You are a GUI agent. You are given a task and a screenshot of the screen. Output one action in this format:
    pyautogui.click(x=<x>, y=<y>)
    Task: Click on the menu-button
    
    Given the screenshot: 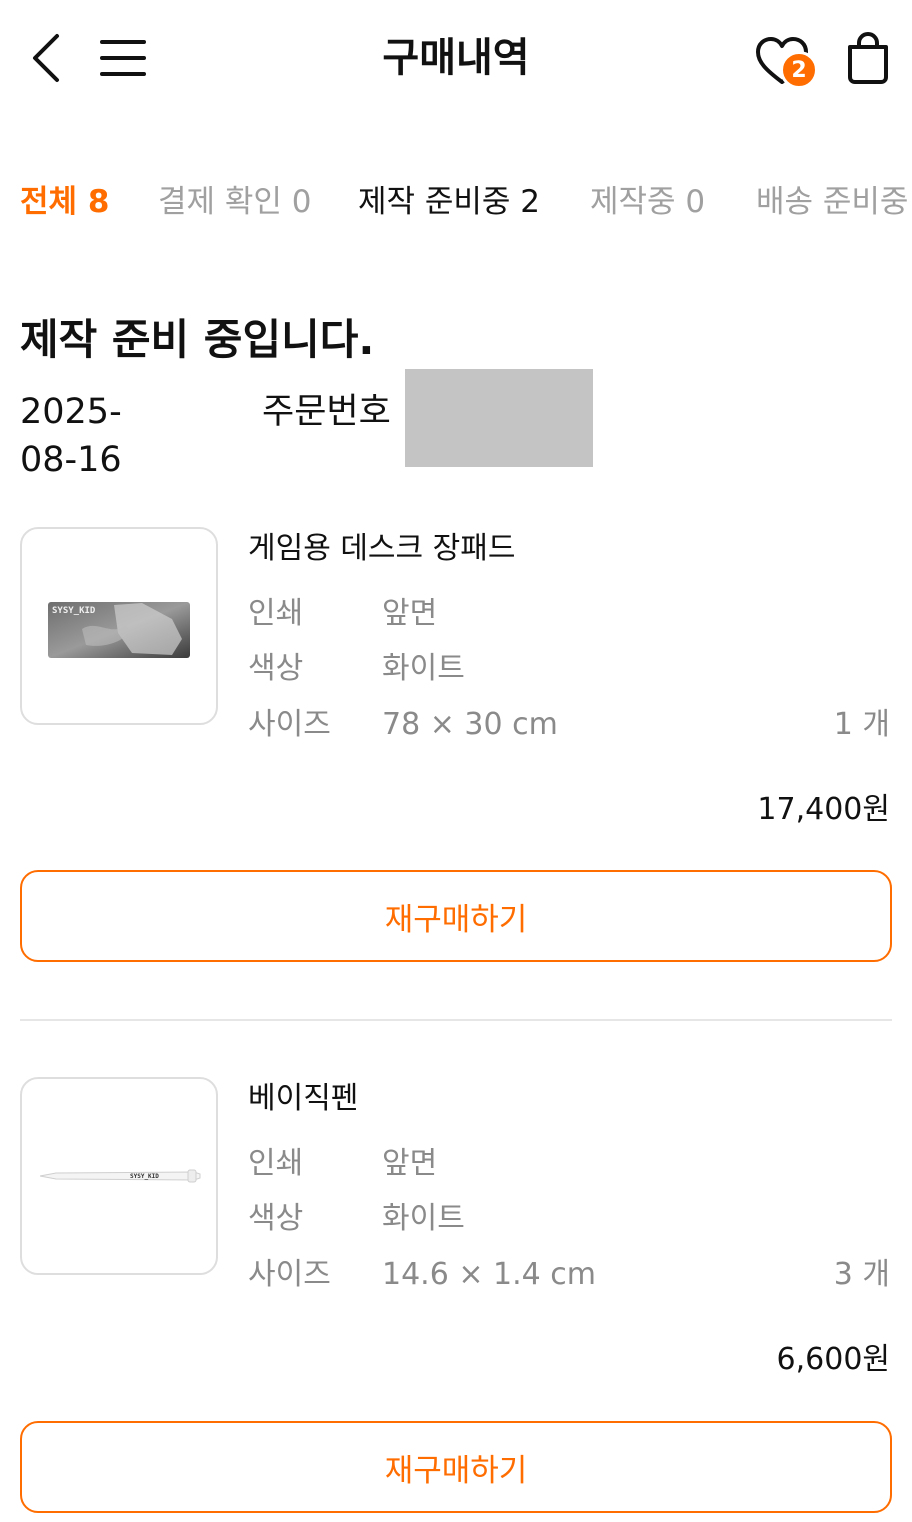 What is the action you would take?
    pyautogui.click(x=122, y=58)
    